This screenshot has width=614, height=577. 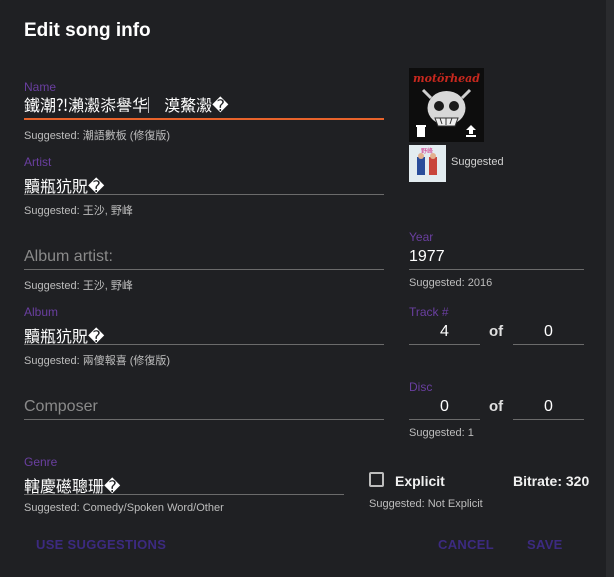 What do you see at coordinates (444, 332) in the screenshot?
I see `track-number-input: 4` at bounding box center [444, 332].